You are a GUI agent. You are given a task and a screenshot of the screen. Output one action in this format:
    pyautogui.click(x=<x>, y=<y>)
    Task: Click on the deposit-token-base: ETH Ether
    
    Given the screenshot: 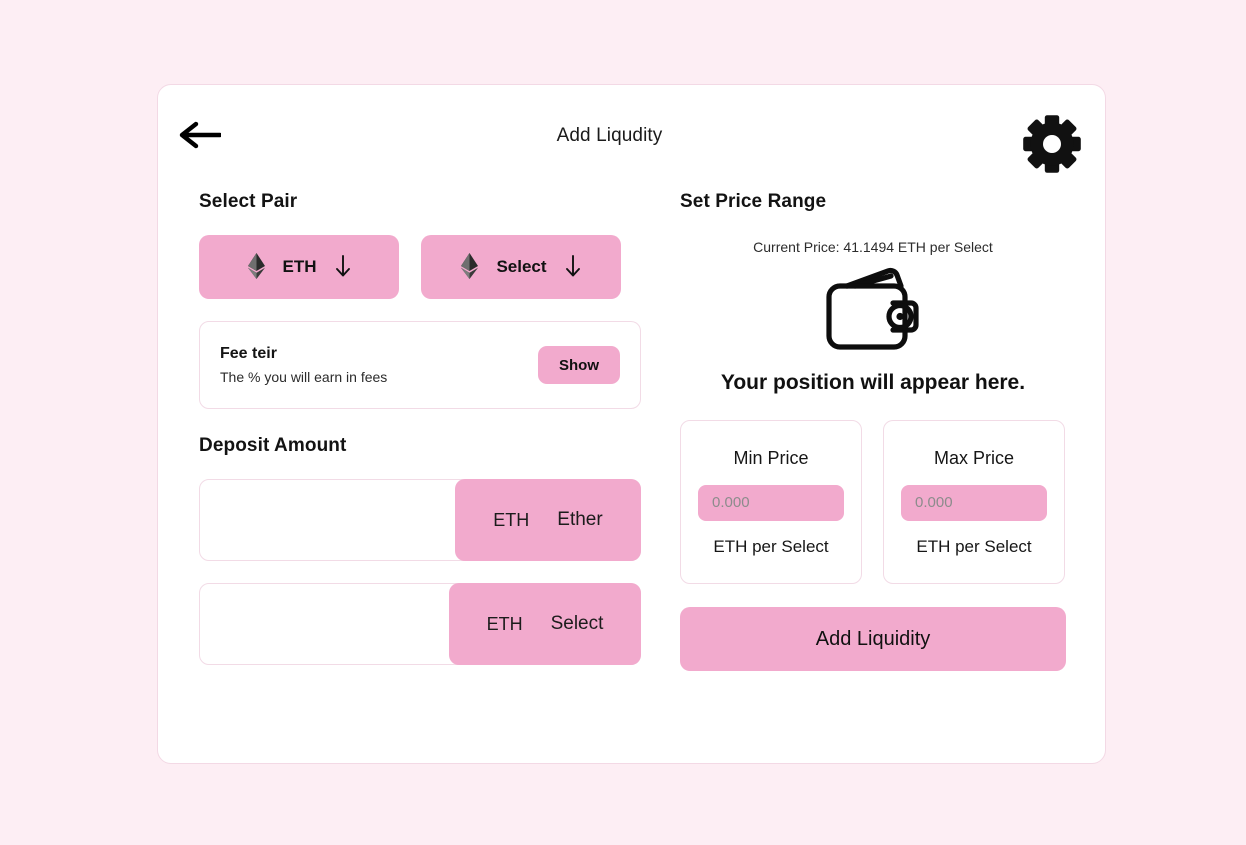 What is the action you would take?
    pyautogui.click(x=548, y=520)
    